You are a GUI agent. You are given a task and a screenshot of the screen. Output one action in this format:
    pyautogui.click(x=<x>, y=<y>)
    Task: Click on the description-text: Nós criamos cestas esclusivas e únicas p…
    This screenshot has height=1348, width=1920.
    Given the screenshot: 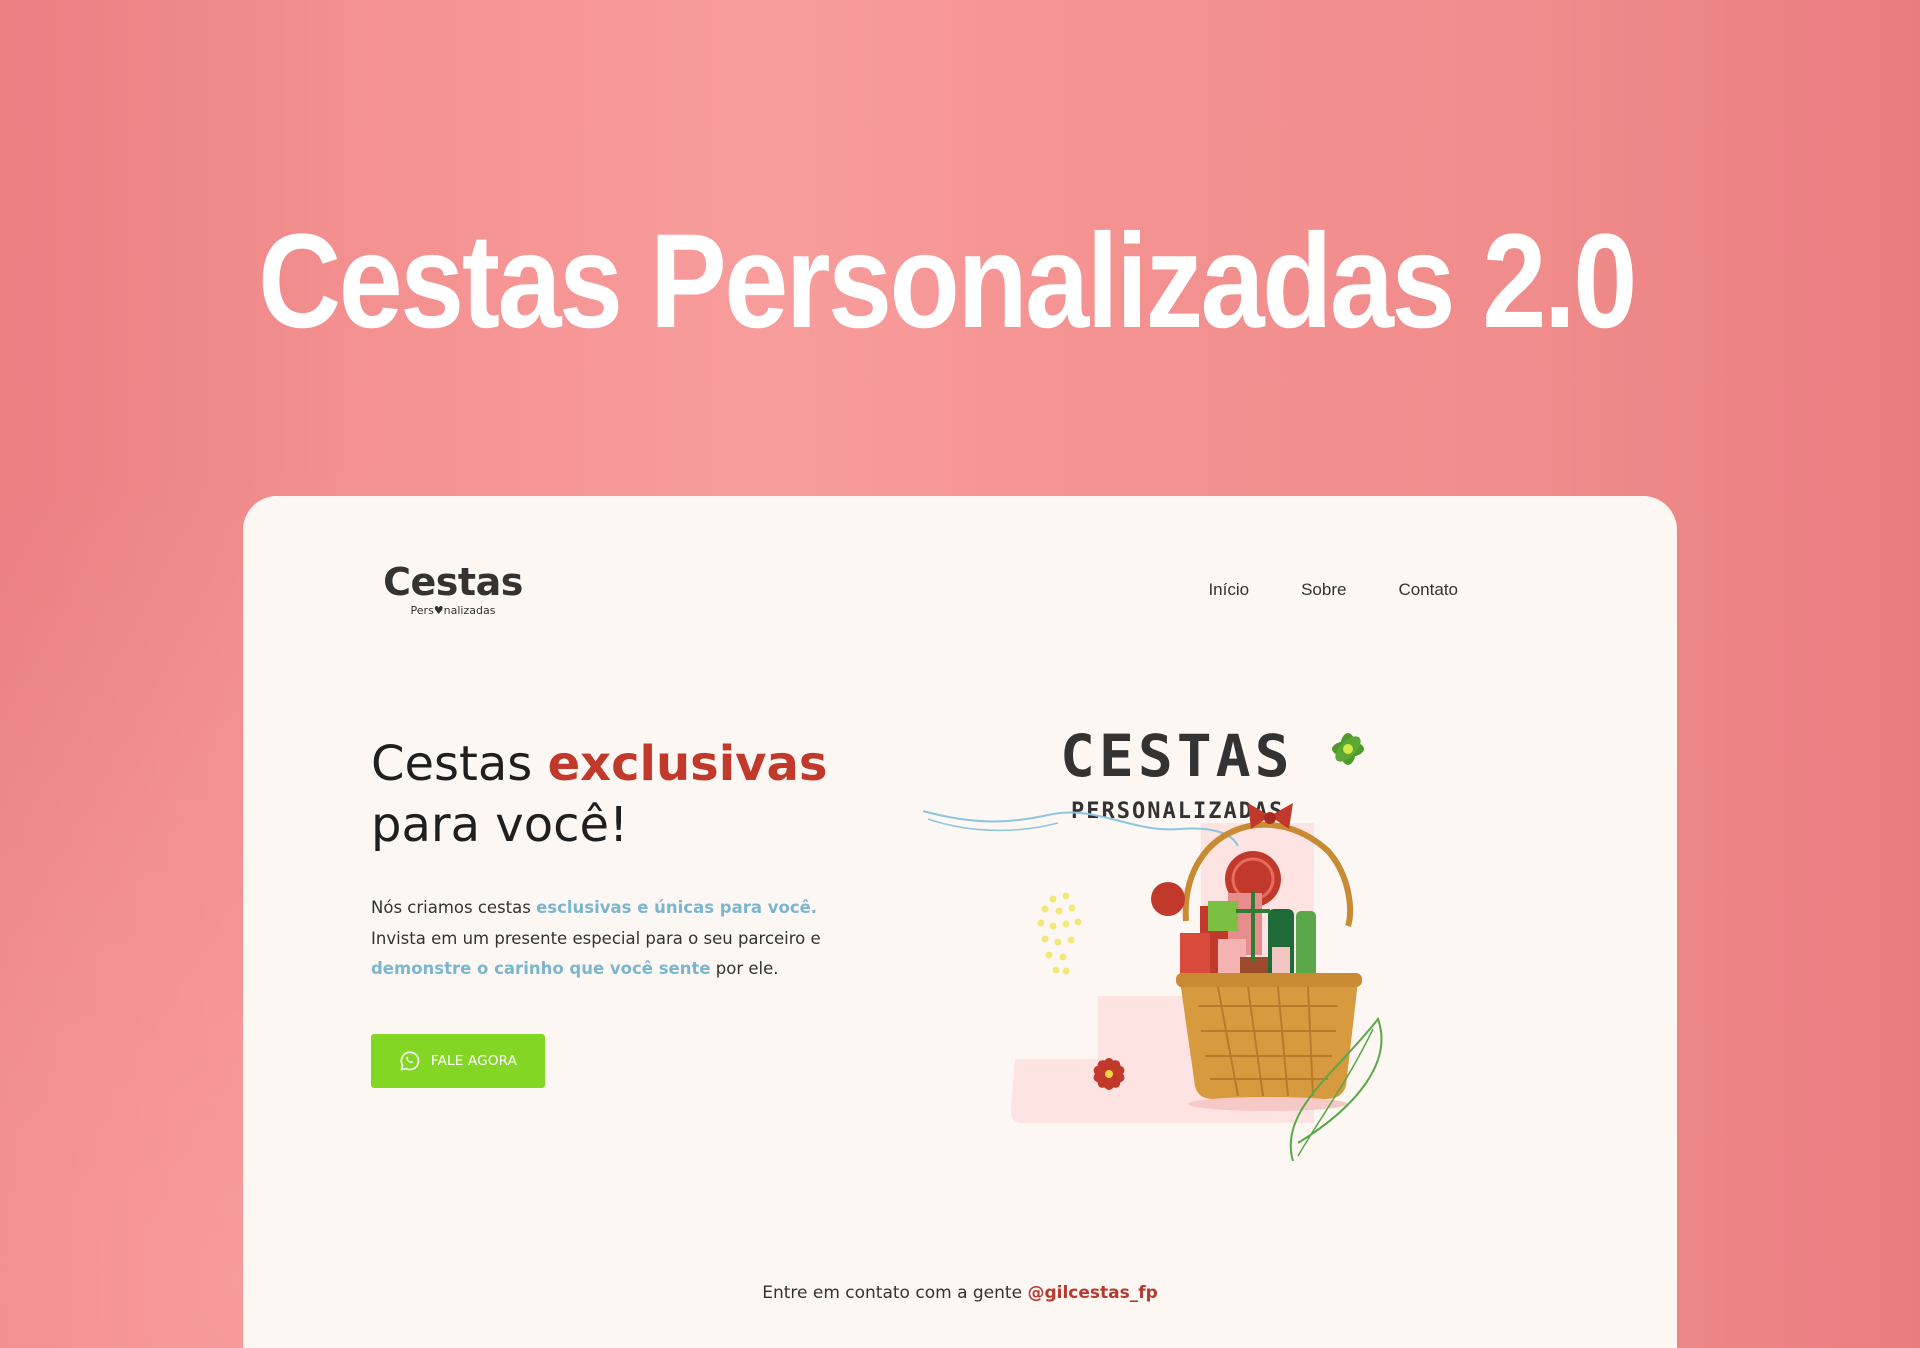 What is the action you would take?
    pyautogui.click(x=601, y=939)
    